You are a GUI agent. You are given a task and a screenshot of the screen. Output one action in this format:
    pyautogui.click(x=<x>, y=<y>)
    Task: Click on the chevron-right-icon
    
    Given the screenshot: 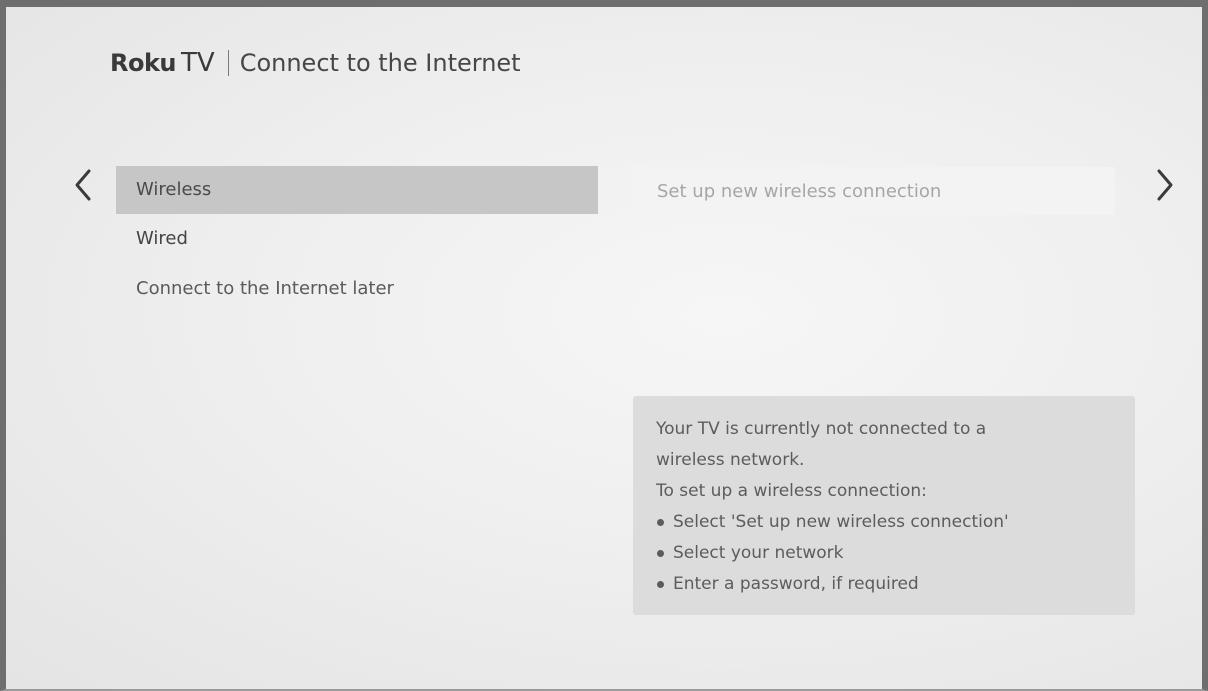 What is the action you would take?
    pyautogui.click(x=1165, y=185)
    